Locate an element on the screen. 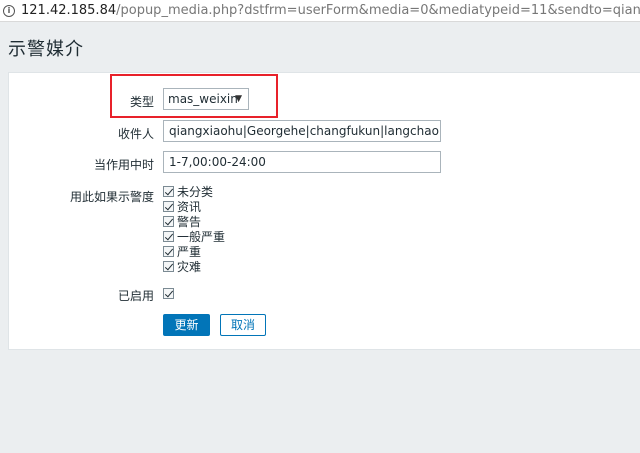  severity-checkbox-list: 未分类 资讯 警告 一般严重 严重 灾难 is located at coordinates (194, 229).